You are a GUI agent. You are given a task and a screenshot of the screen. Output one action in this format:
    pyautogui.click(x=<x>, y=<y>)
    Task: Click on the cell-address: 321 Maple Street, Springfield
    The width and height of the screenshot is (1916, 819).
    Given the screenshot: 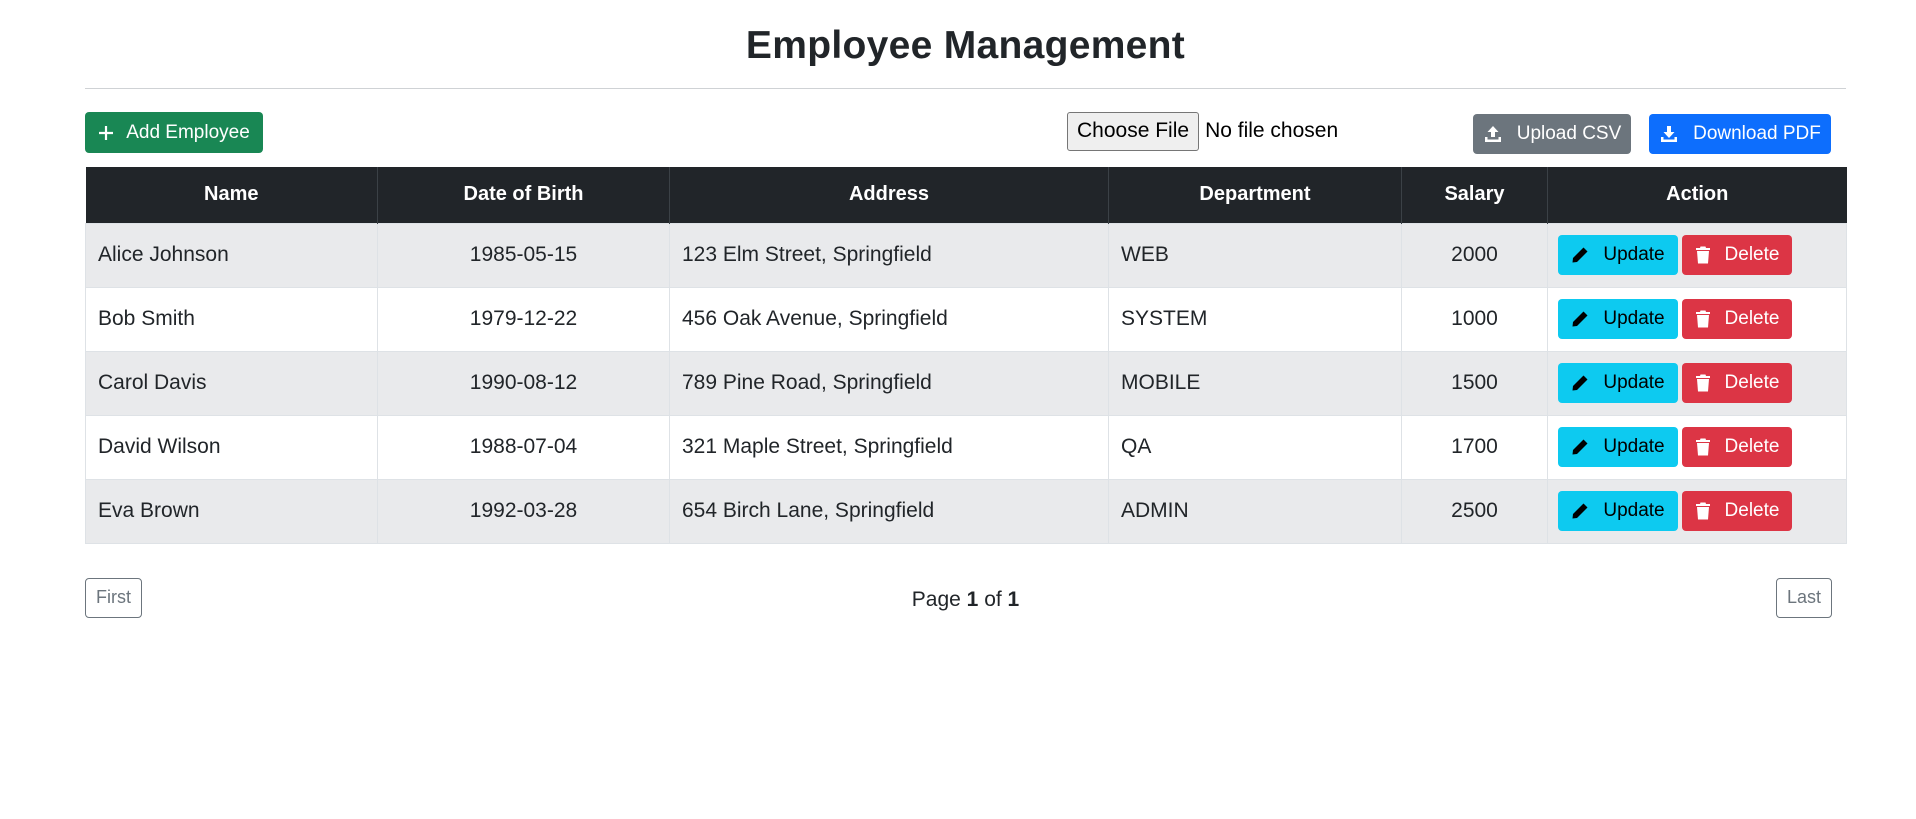 What is the action you would take?
    pyautogui.click(x=889, y=447)
    